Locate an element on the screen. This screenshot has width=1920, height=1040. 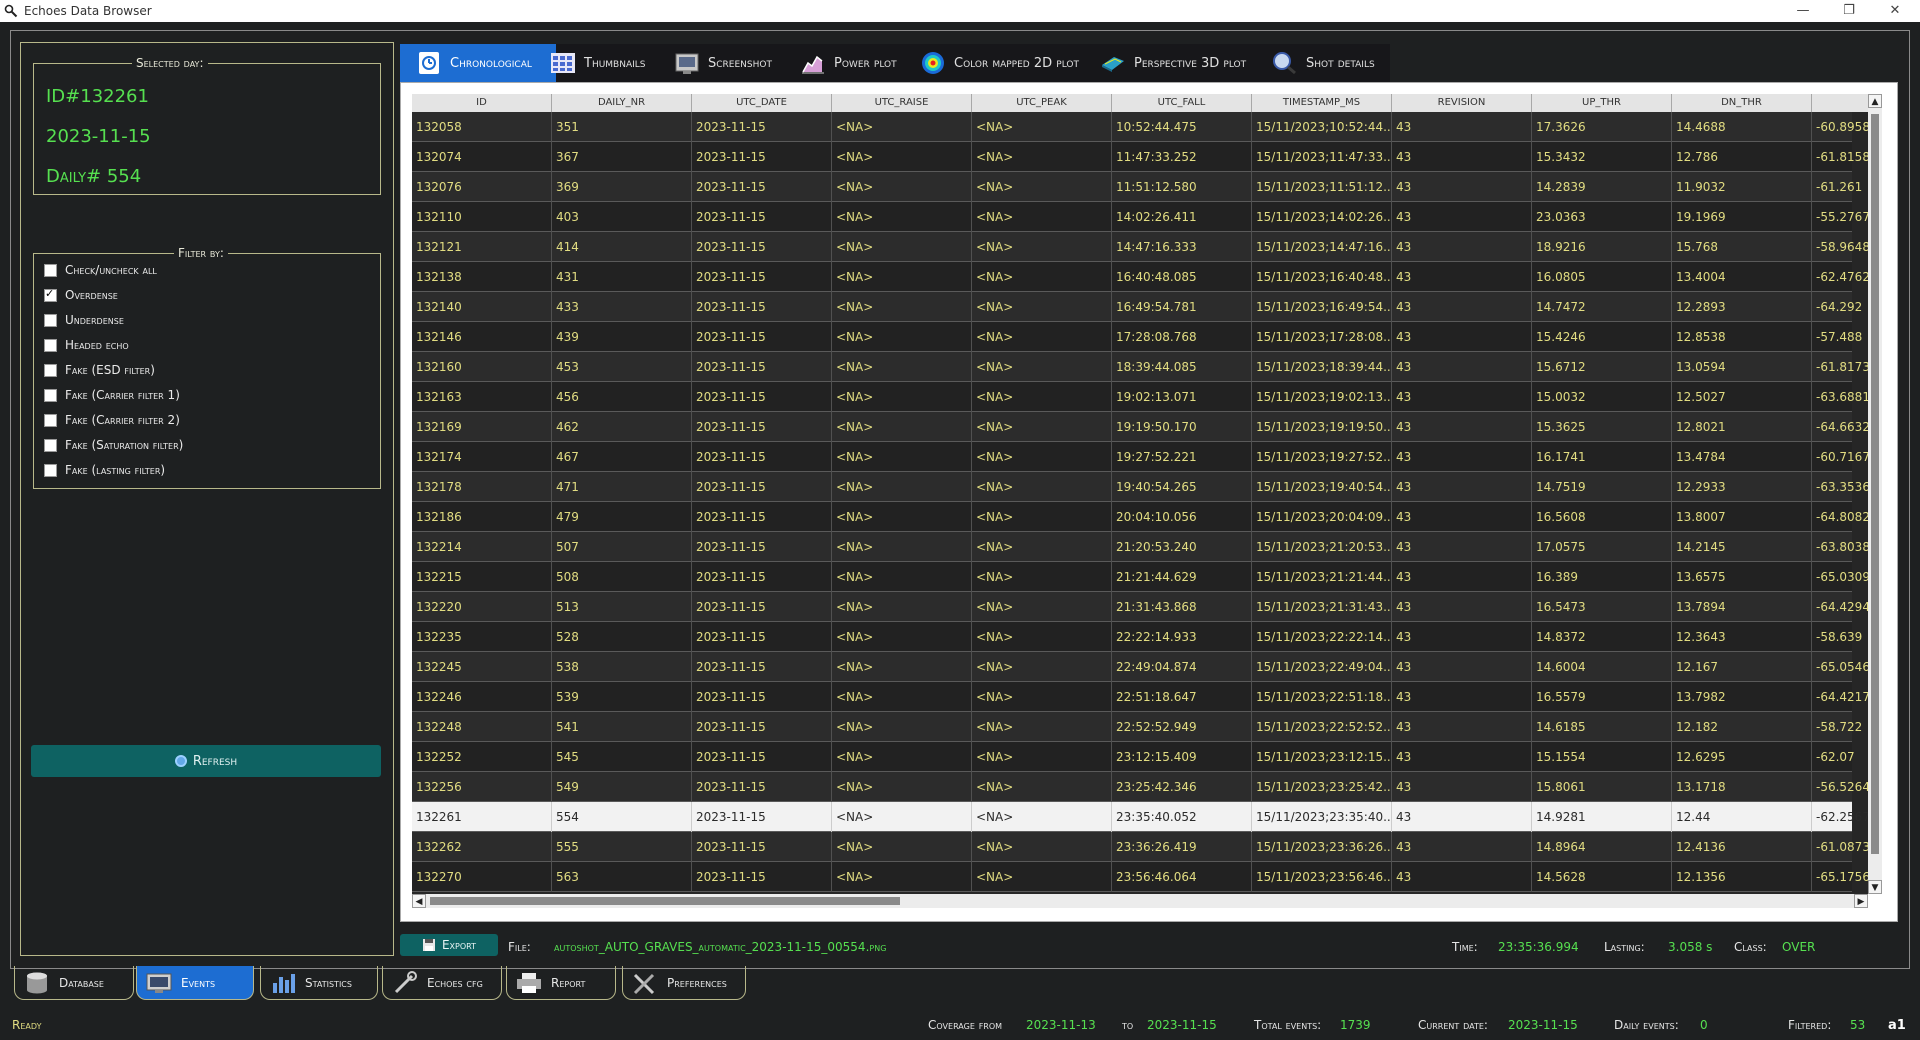
table-cell: 23:56:46.064 is located at coordinates (1182, 877).